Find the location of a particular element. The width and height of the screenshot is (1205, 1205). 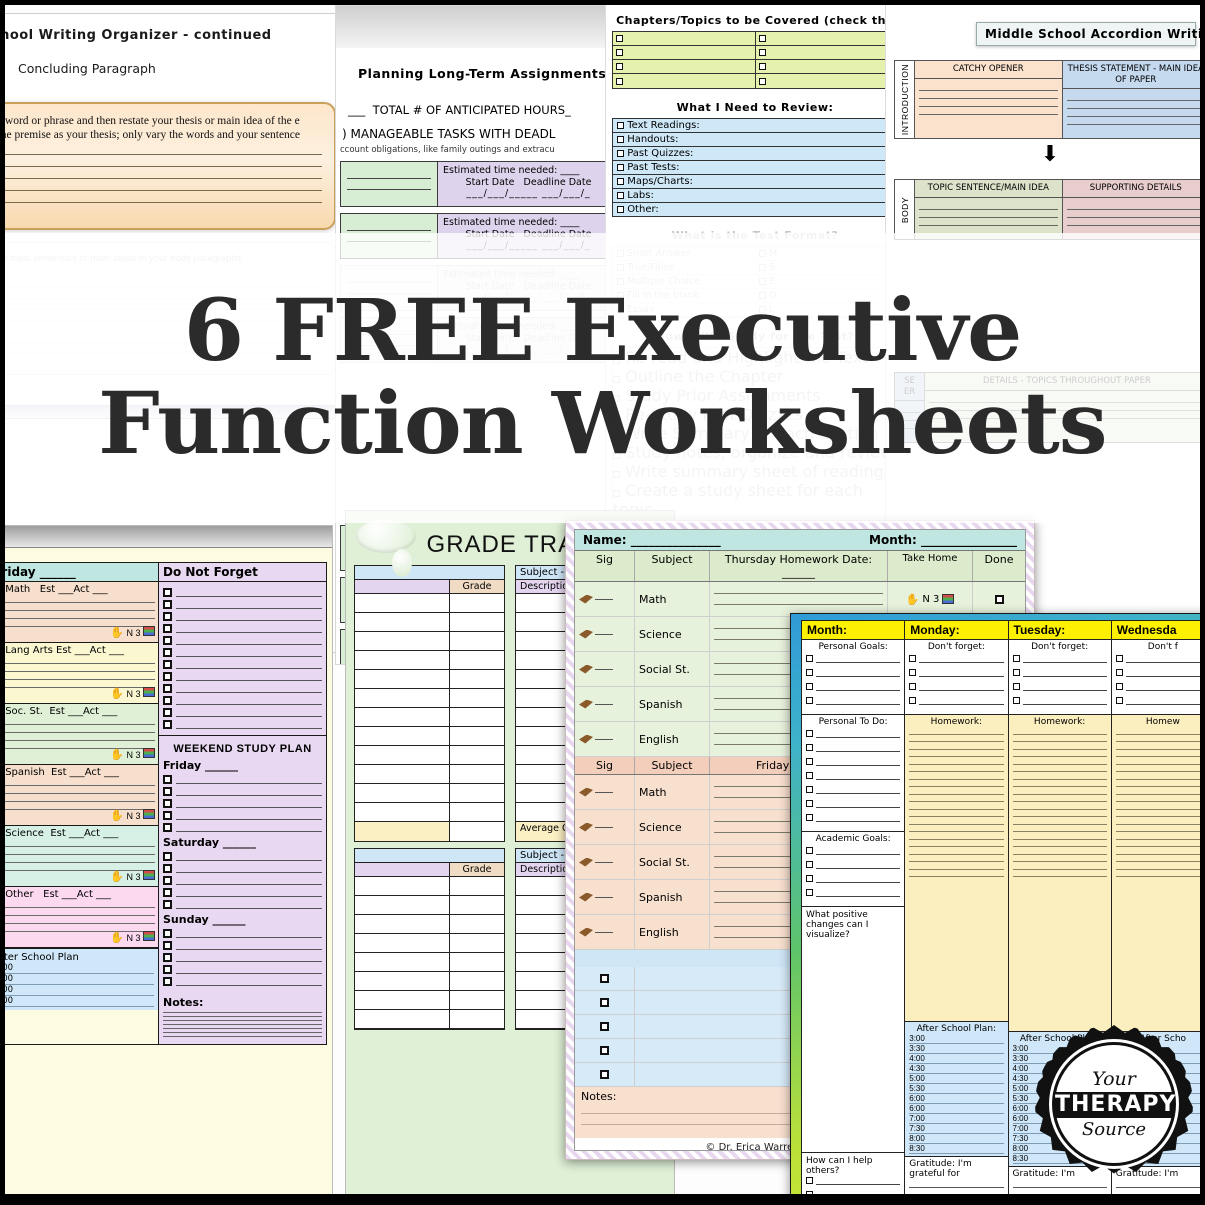

homework-section: Homework: is located at coordinates (1059, 873).